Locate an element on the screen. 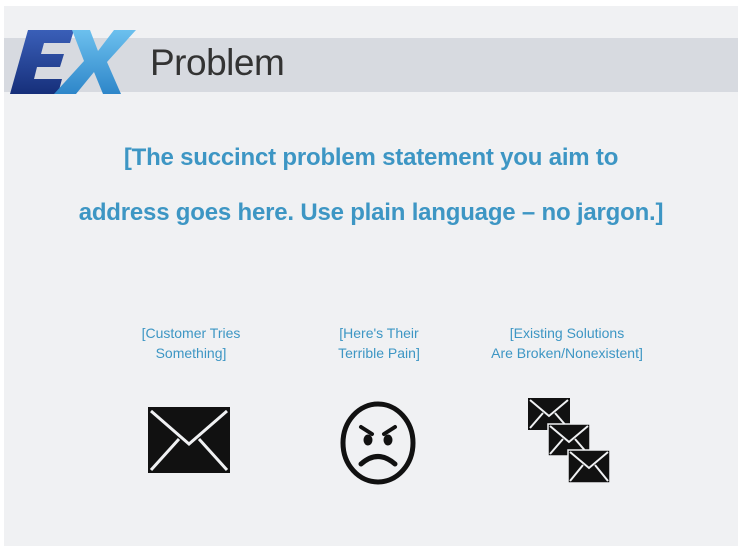  stacked-envelopes-icon is located at coordinates (569, 441).